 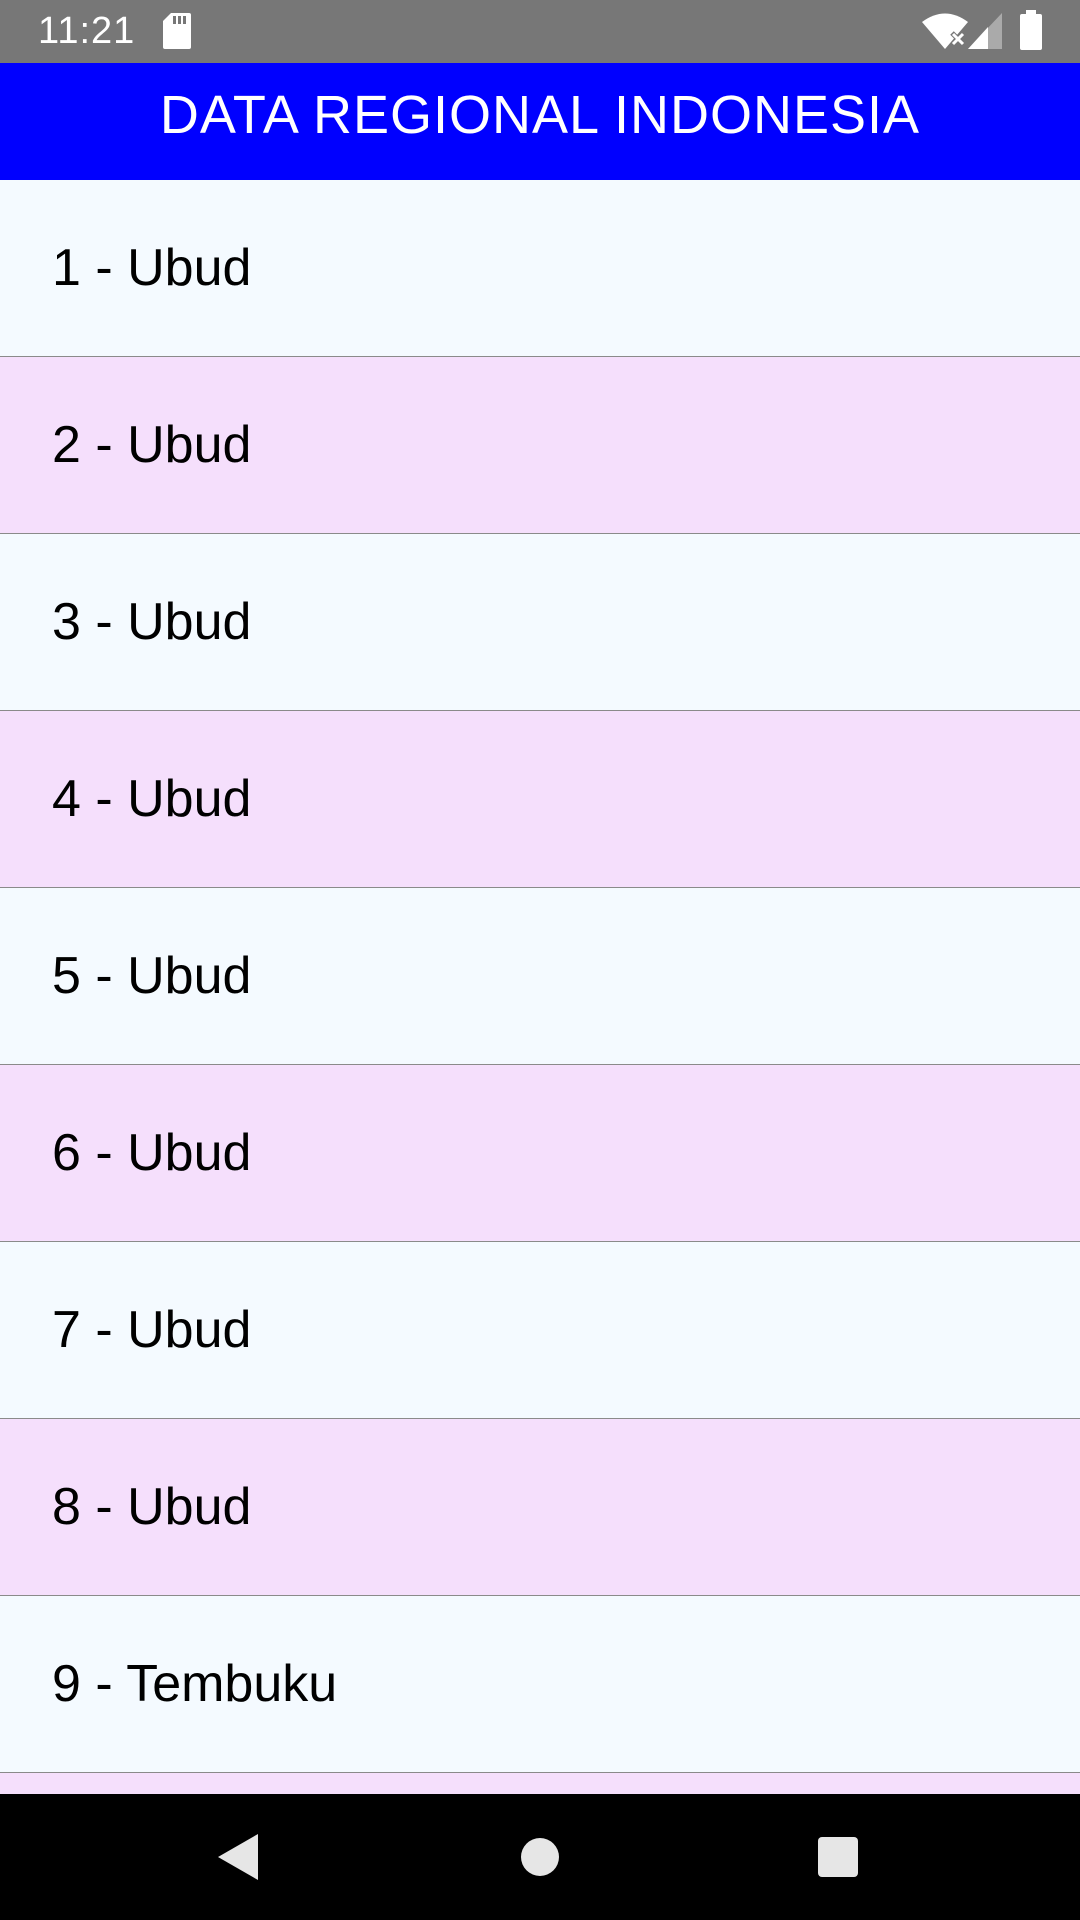 What do you see at coordinates (945, 31) in the screenshot?
I see `wifi-off-icon` at bounding box center [945, 31].